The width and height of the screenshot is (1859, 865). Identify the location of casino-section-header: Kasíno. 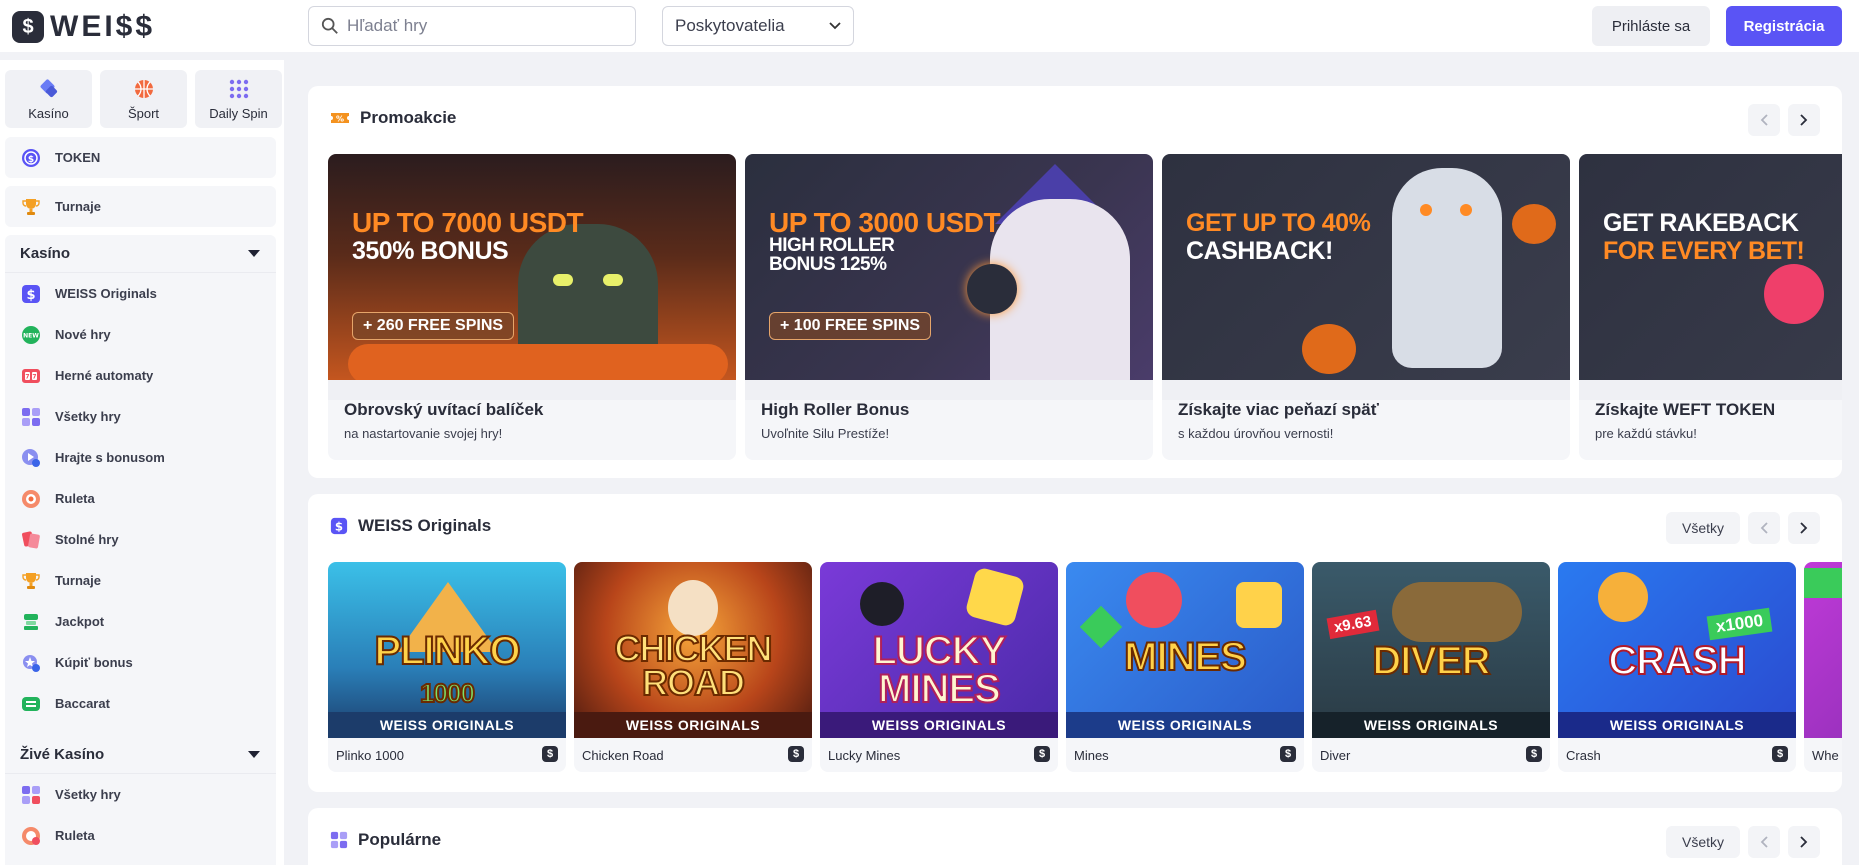
(140, 254).